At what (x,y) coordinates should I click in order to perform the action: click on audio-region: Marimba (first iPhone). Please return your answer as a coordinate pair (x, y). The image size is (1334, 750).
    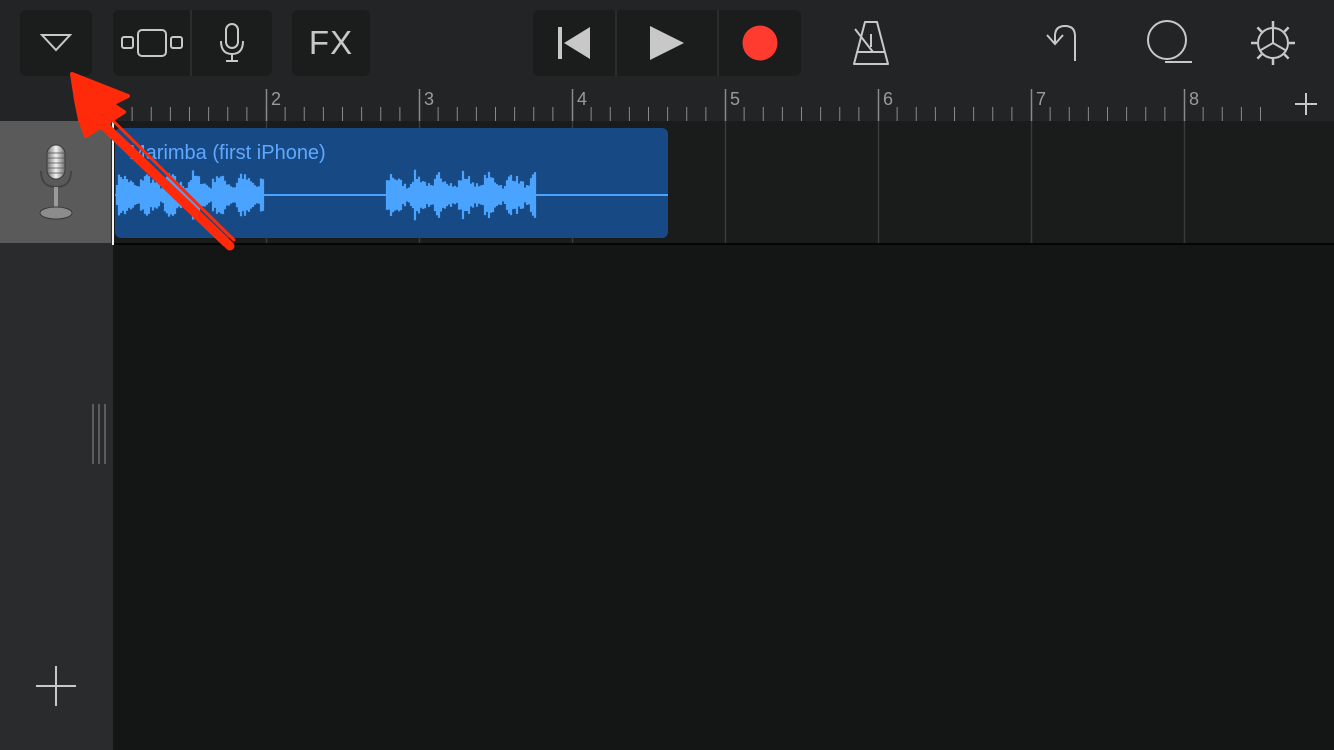
    Looking at the image, I should click on (391, 183).